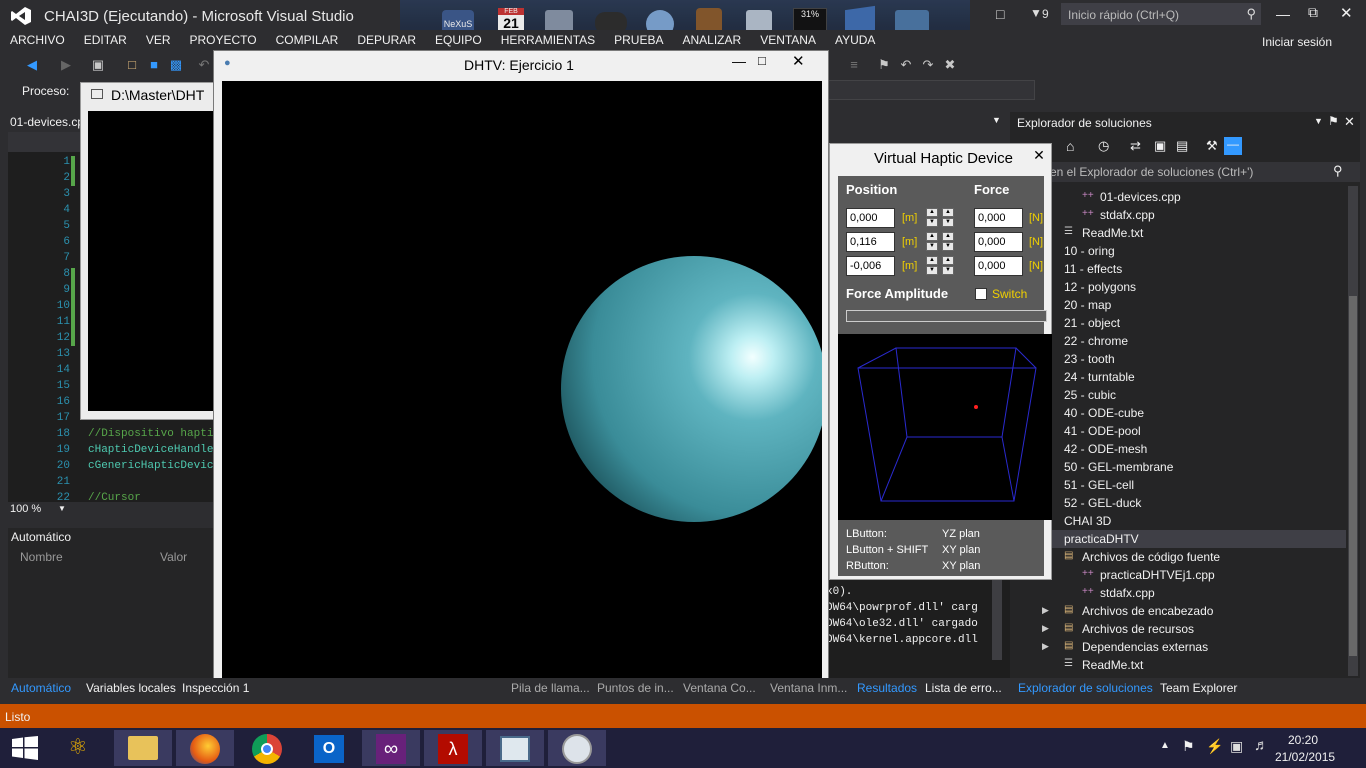 The image size is (1366, 768). I want to click on quick-launch-input: Inicio rápido (Ctrl+Q) ⚲, so click(1161, 14).